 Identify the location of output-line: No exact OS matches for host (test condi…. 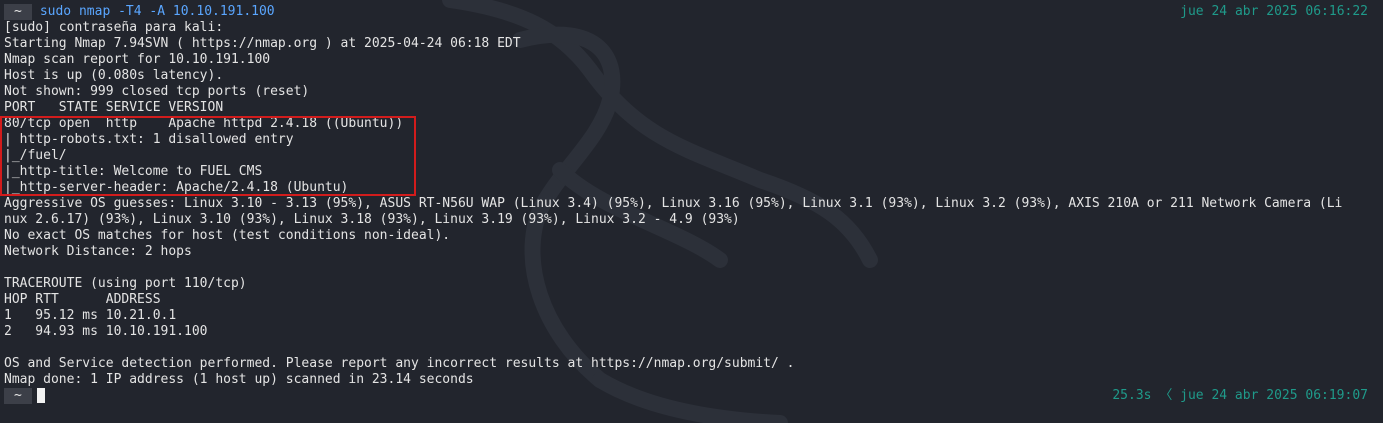
(227, 235).